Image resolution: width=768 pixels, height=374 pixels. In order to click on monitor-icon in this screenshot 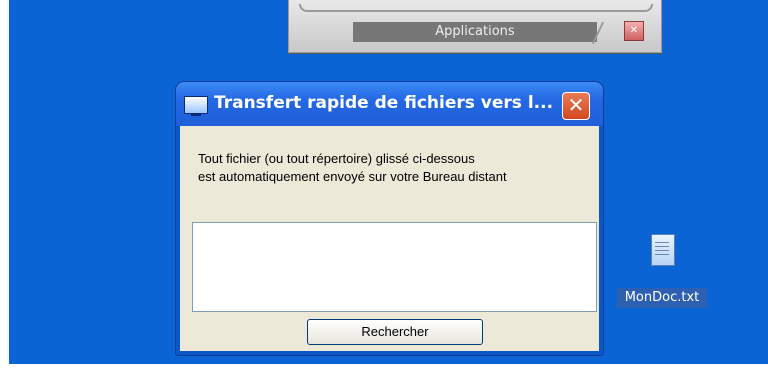, I will do `click(196, 106)`.